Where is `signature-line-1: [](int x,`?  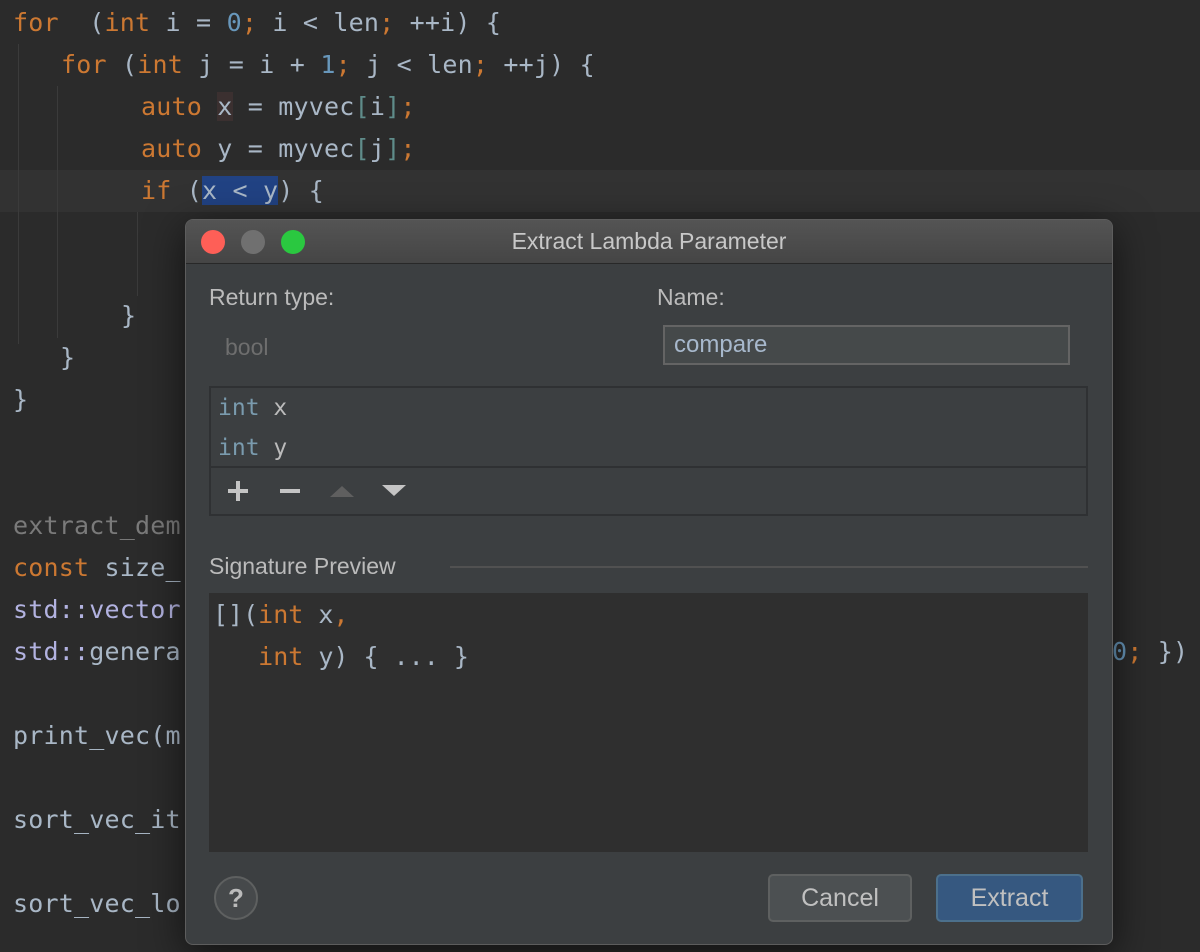 signature-line-1: [](int x, is located at coordinates (280, 615).